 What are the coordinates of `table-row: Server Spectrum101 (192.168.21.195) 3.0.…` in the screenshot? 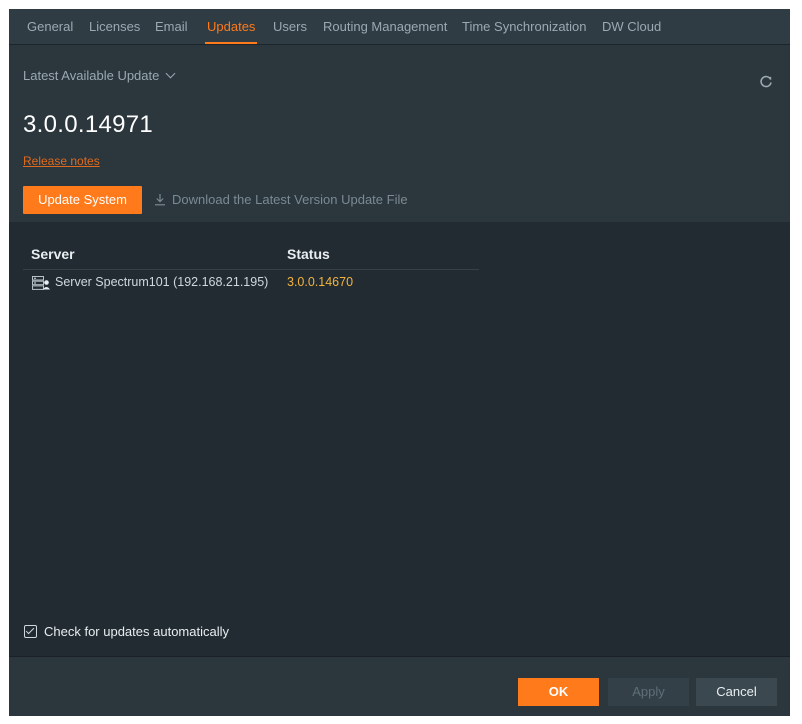 It's located at (251, 285).